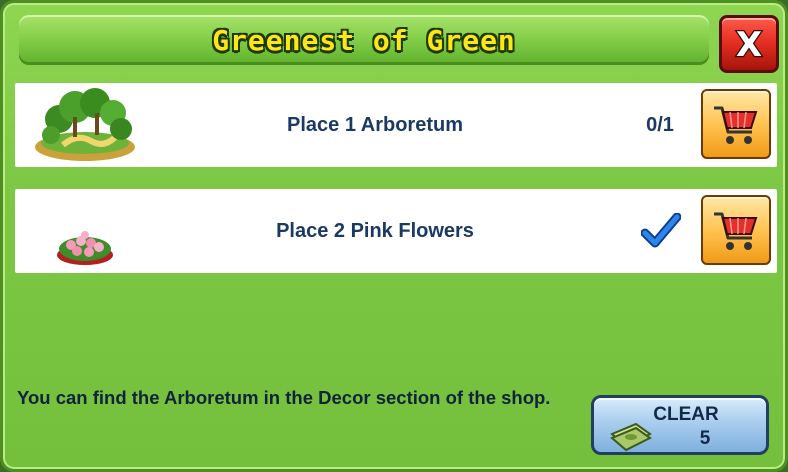  What do you see at coordinates (660, 124) in the screenshot?
I see `task-progress: 0/1` at bounding box center [660, 124].